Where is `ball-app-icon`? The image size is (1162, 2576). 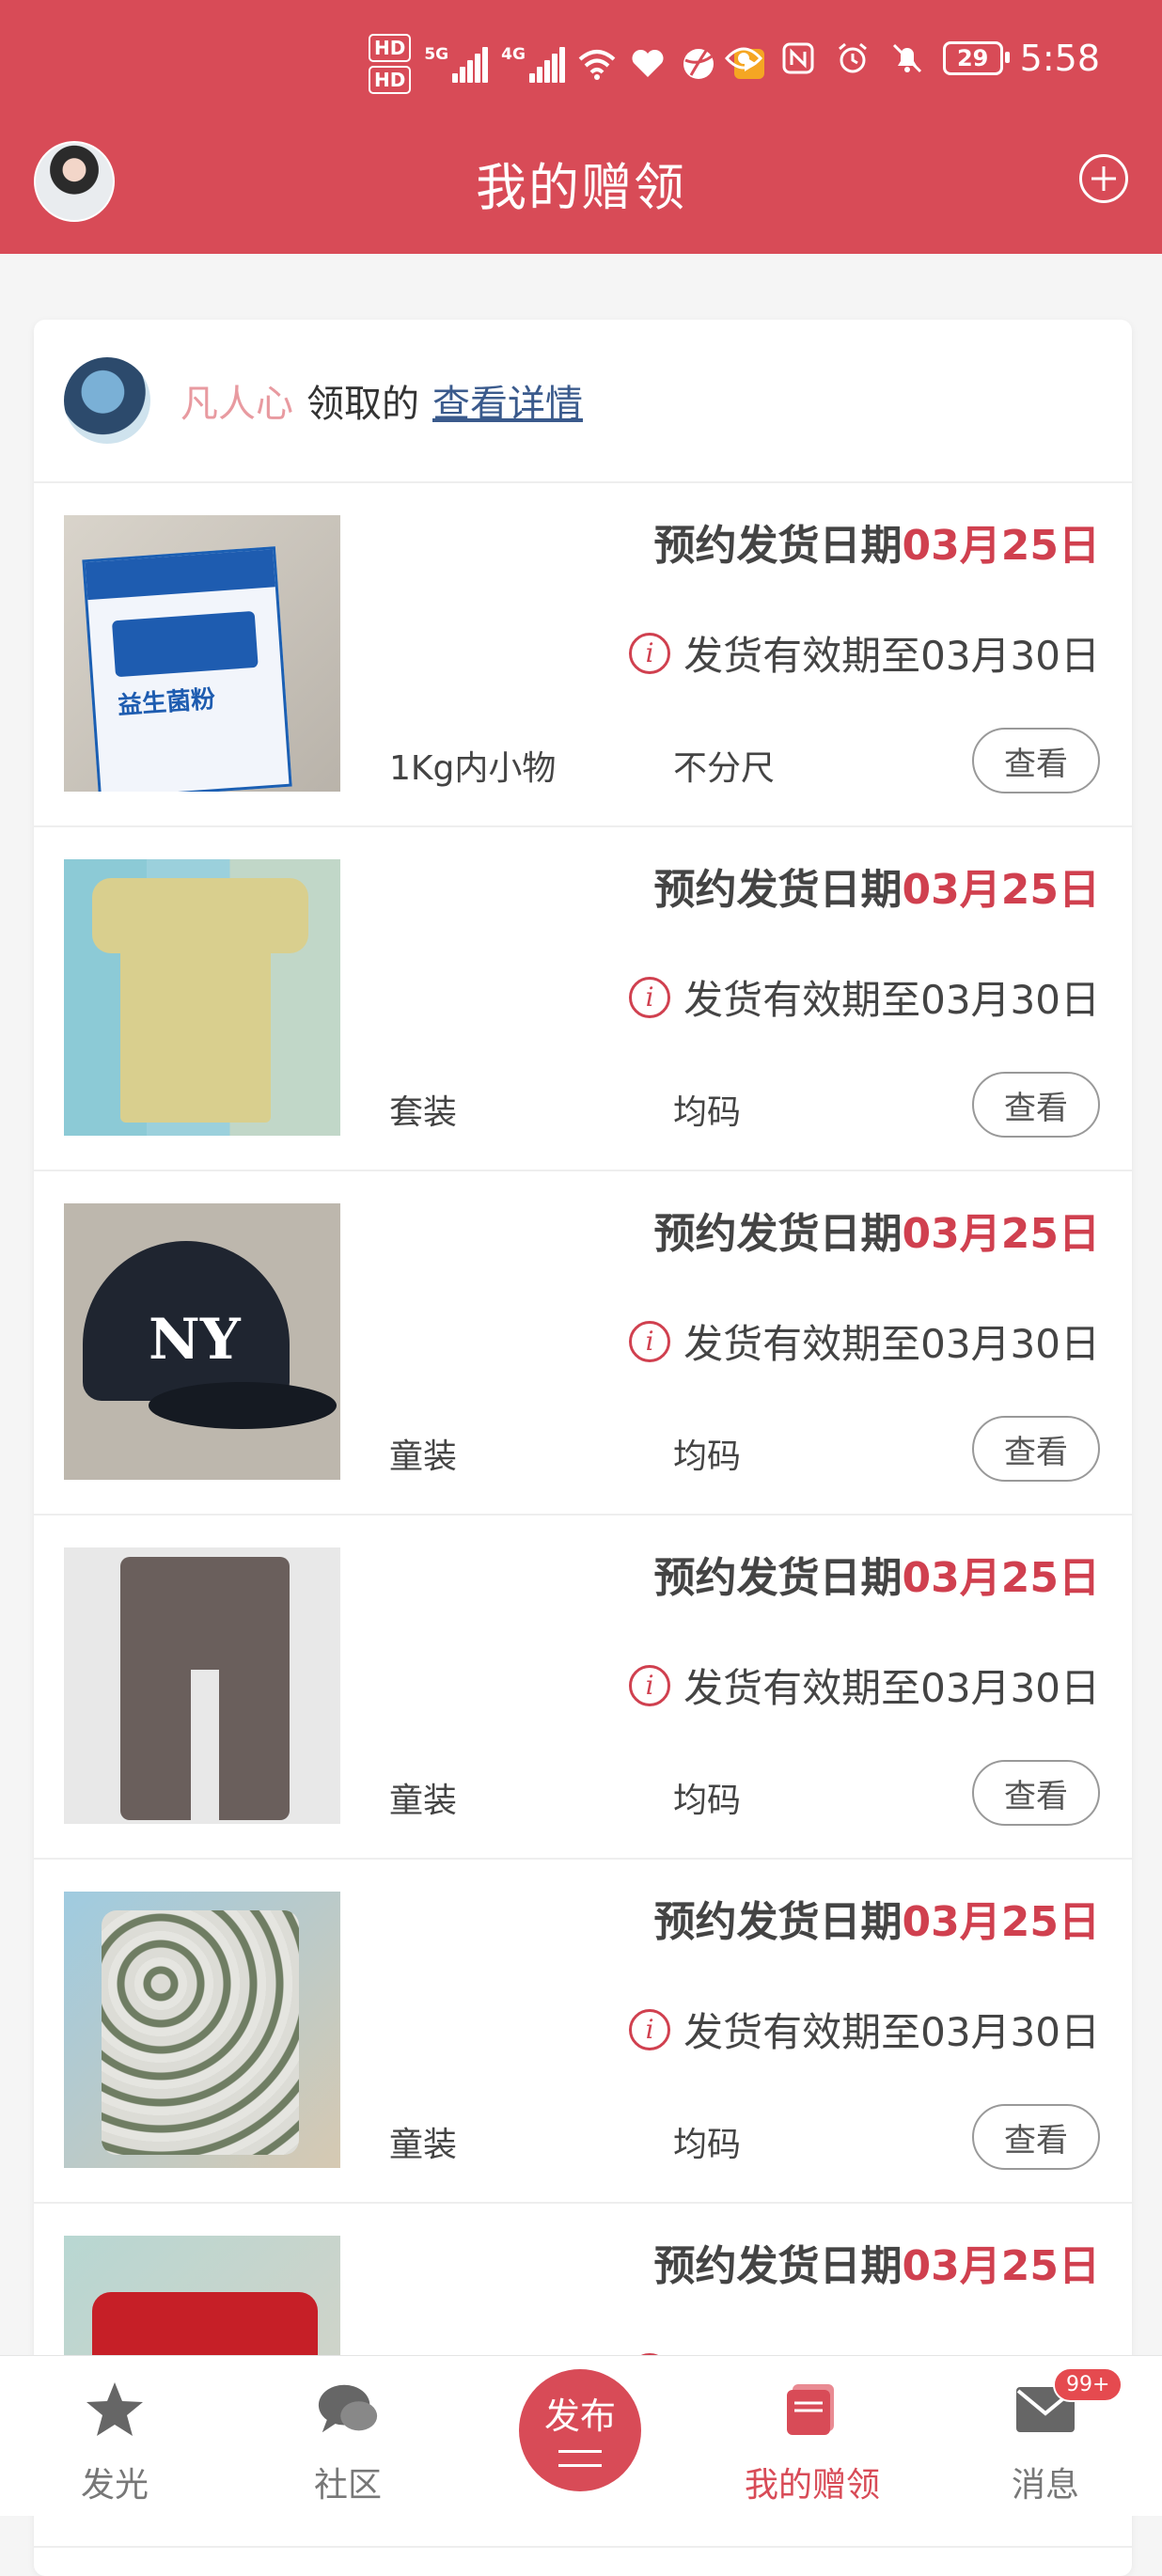
ball-app-icon is located at coordinates (698, 64).